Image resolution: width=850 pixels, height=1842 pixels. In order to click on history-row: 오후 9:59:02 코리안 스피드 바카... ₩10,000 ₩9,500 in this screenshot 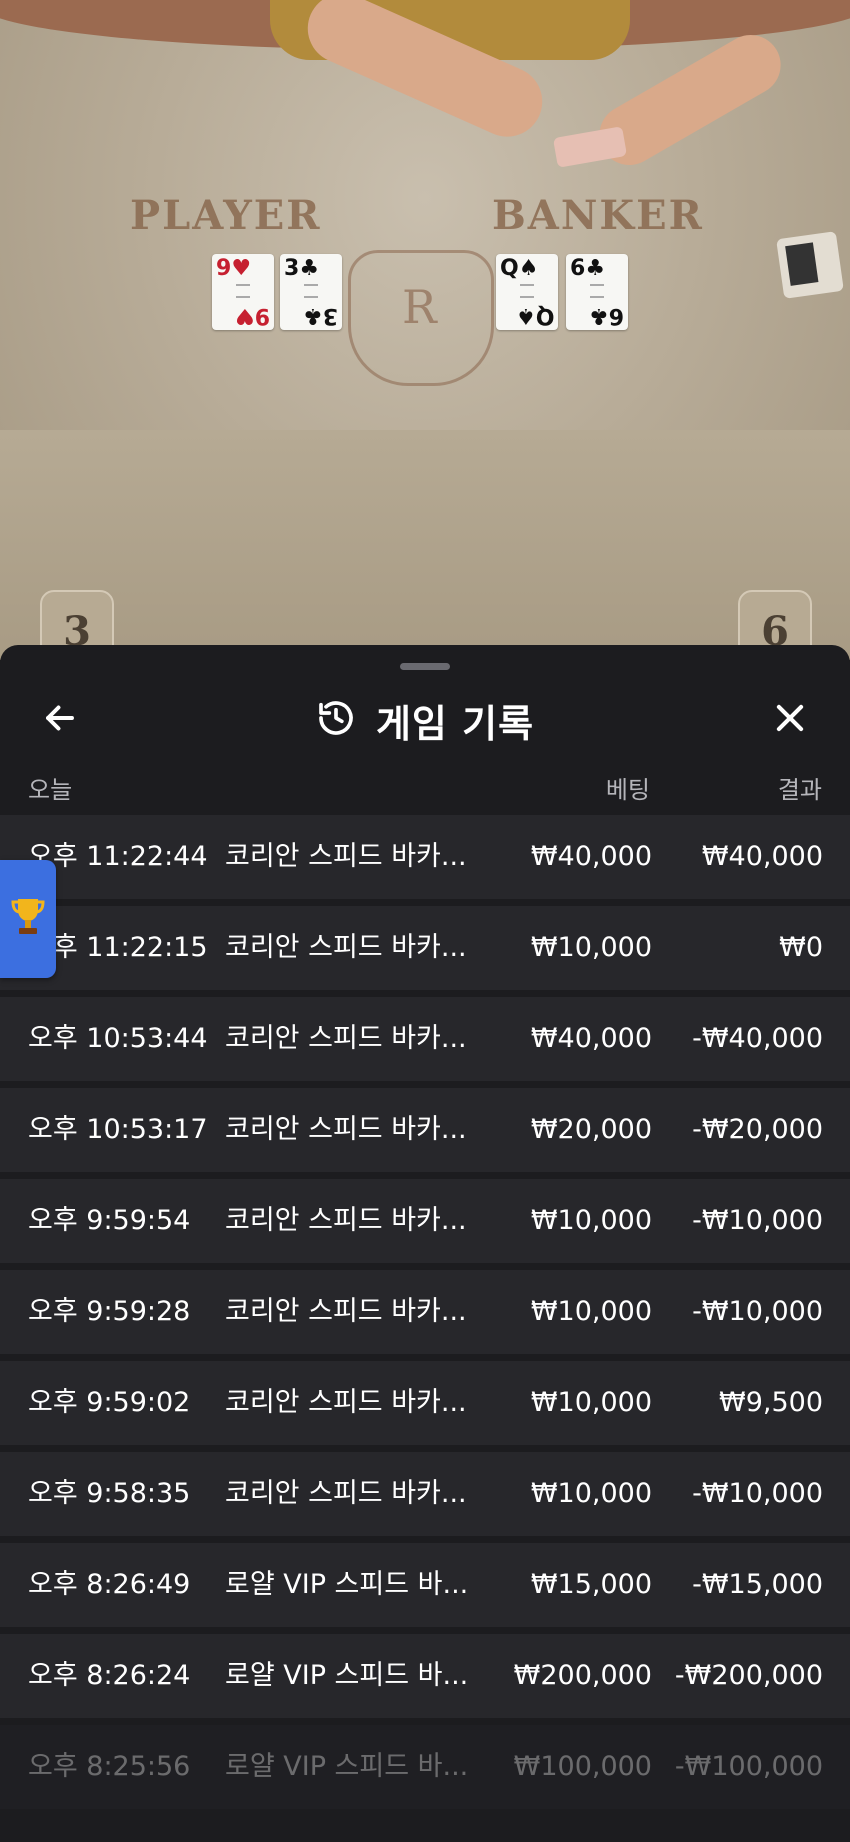, I will do `click(425, 1403)`.